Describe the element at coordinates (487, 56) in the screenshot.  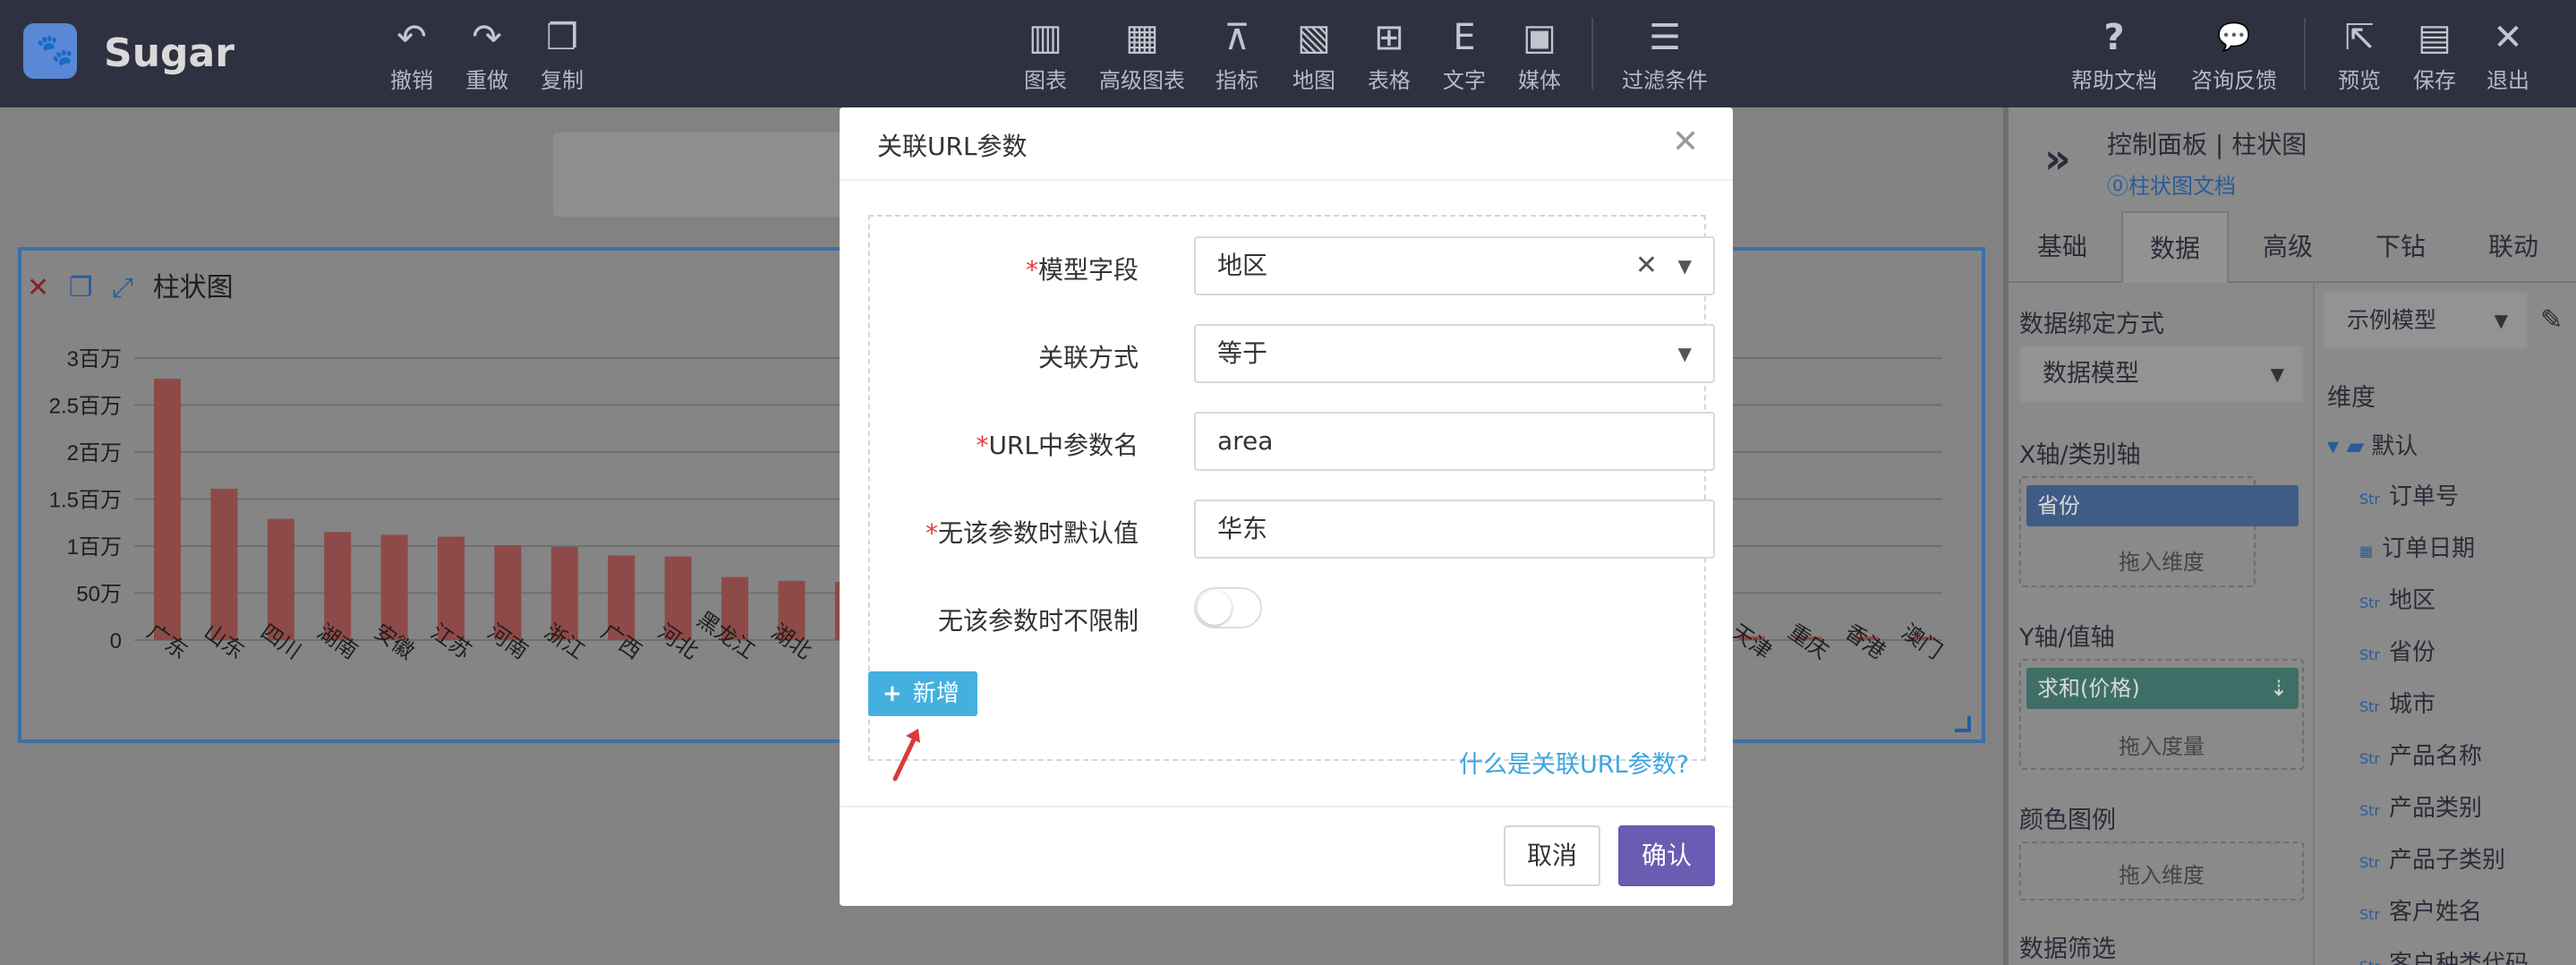
I see `redo-button: ↷ 重做` at that location.